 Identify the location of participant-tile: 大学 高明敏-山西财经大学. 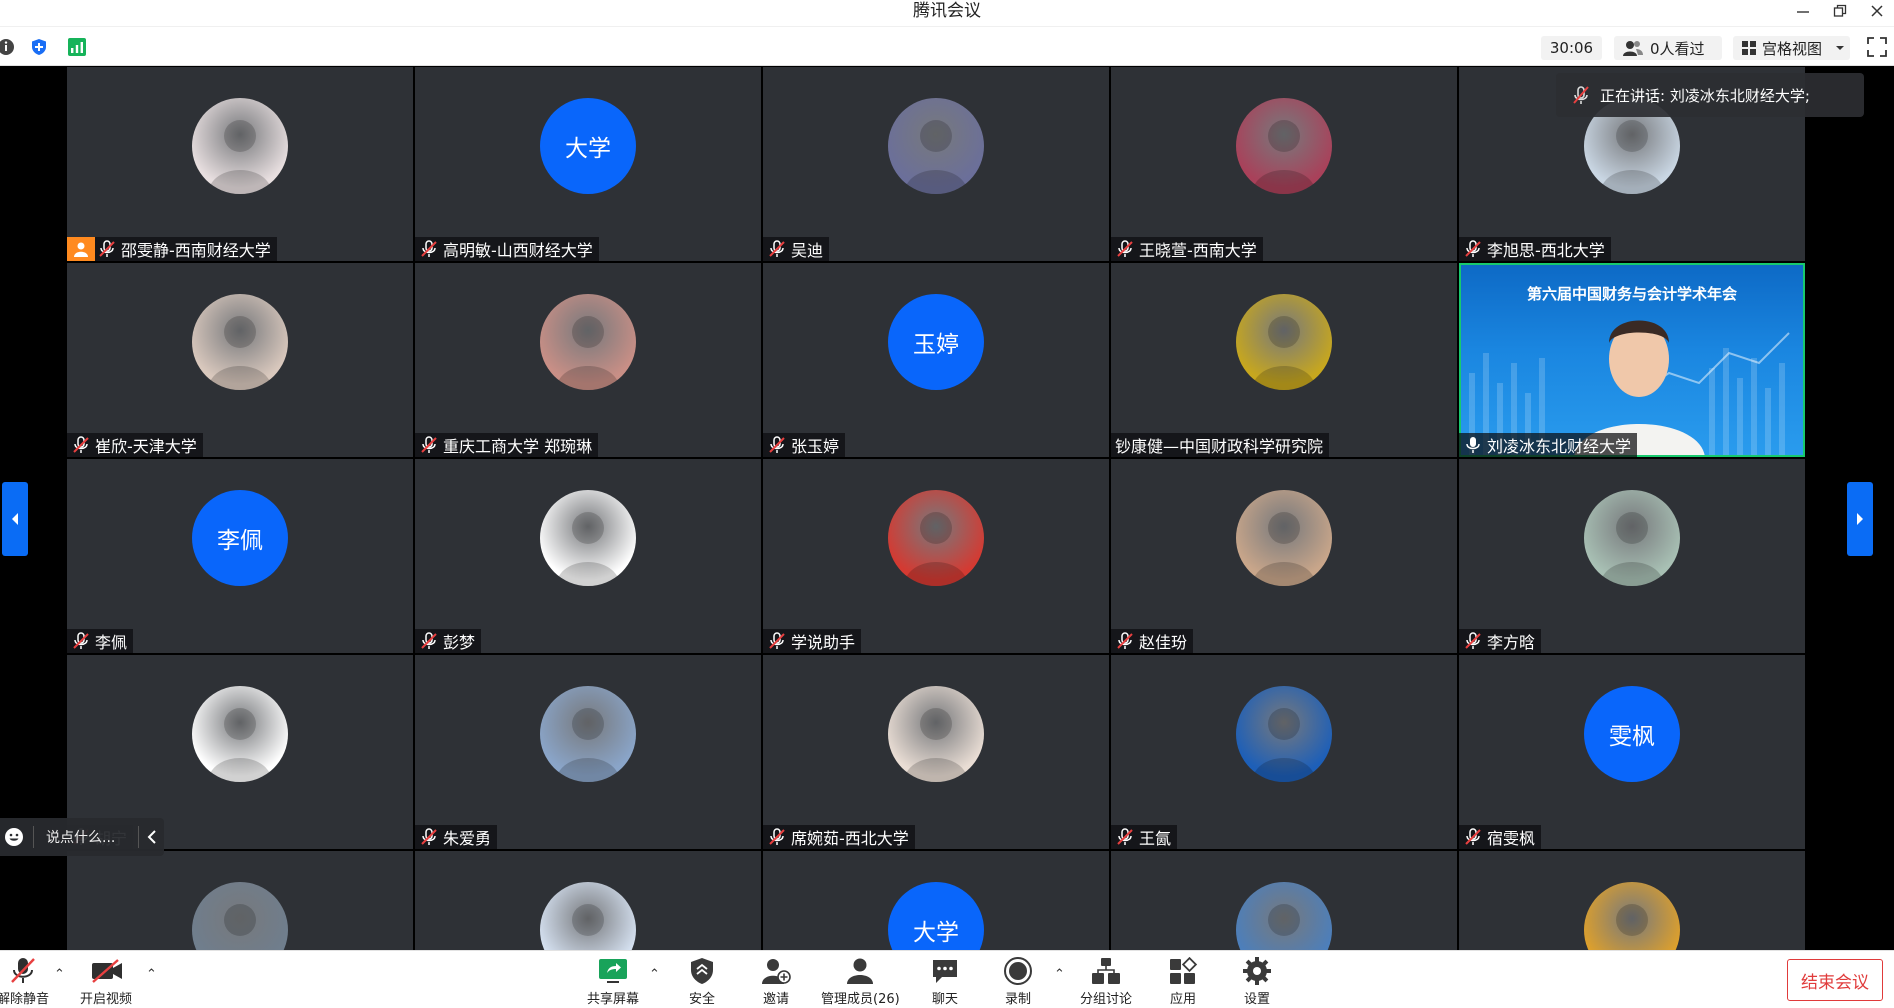
(588, 164).